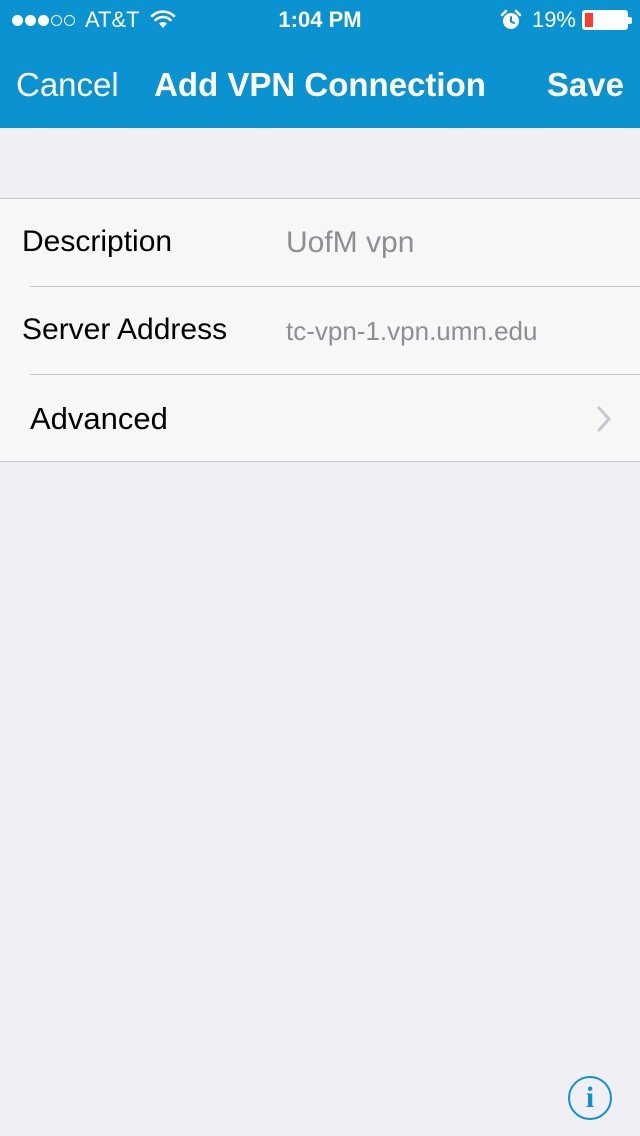 Image resolution: width=640 pixels, height=1136 pixels. I want to click on status-bar-right: 19%, so click(566, 20).